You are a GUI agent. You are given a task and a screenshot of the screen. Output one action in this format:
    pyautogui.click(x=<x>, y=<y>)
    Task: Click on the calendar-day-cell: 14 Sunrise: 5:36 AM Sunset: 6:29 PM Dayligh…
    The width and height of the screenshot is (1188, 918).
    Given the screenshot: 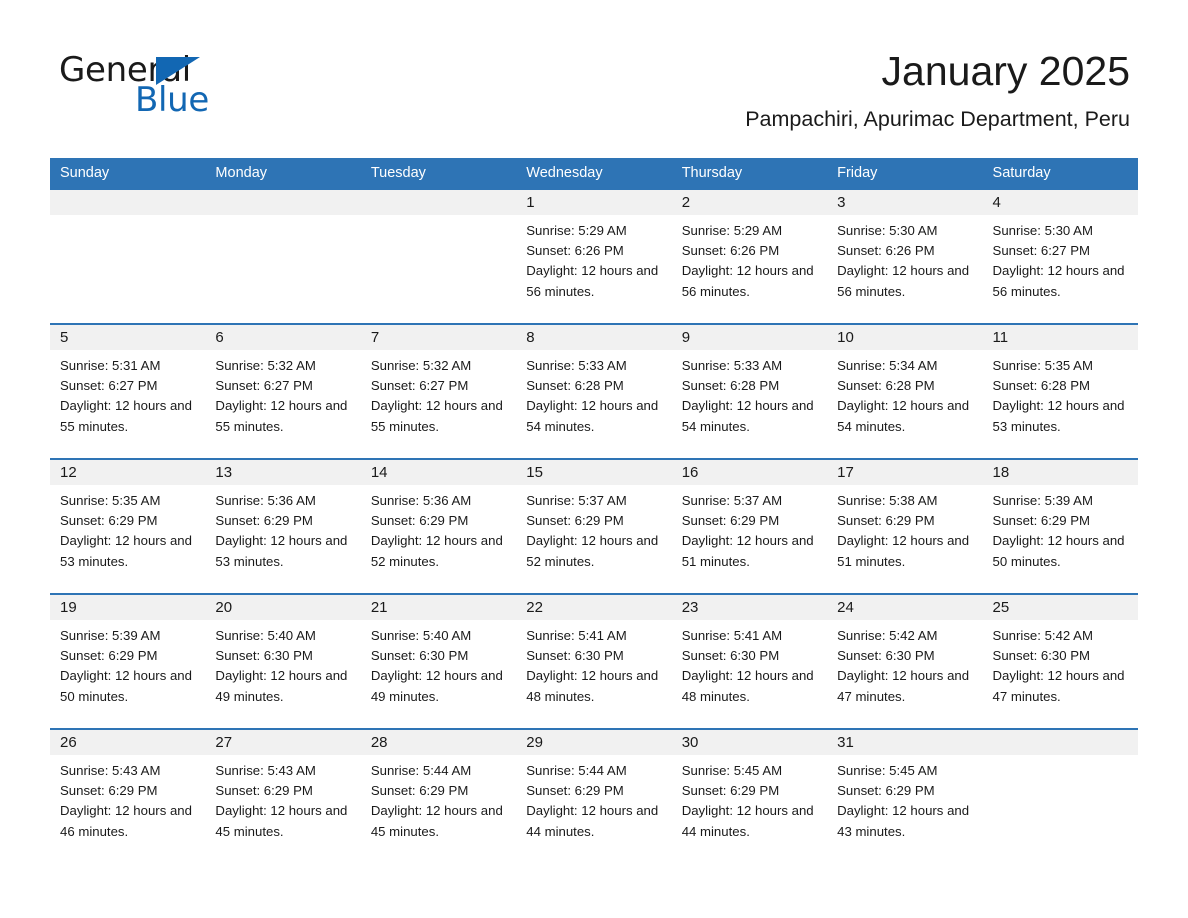 What is the action you would take?
    pyautogui.click(x=438, y=526)
    